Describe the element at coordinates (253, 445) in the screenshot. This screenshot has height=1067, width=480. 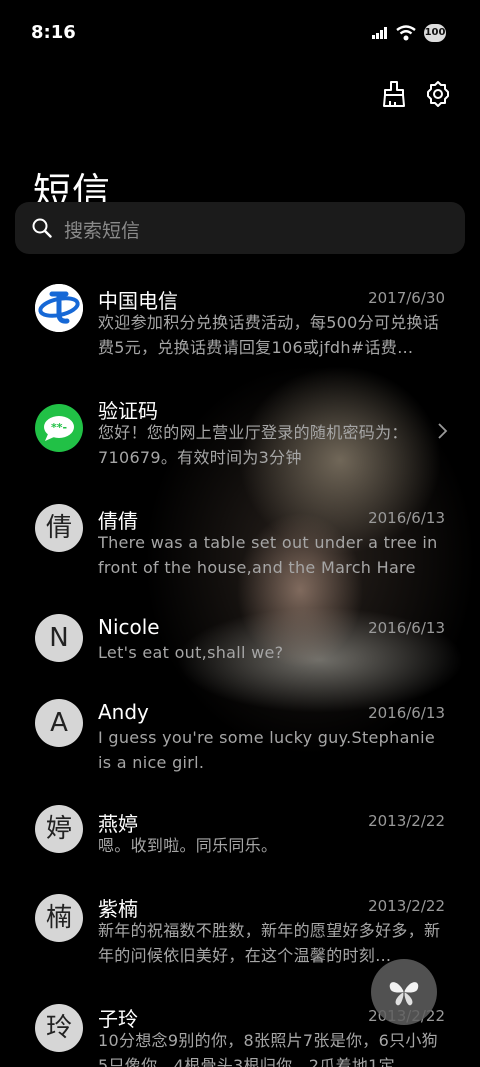
I see `message-preview: 您好！您的网上营业厅登录的随机密码为：710679。有效时间为3分钟` at that location.